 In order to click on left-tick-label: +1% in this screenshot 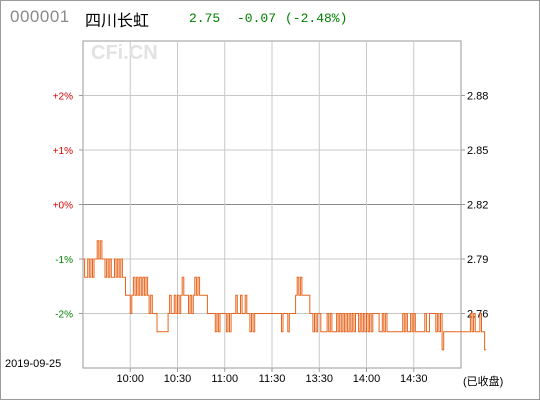, I will do `click(63, 151)`.